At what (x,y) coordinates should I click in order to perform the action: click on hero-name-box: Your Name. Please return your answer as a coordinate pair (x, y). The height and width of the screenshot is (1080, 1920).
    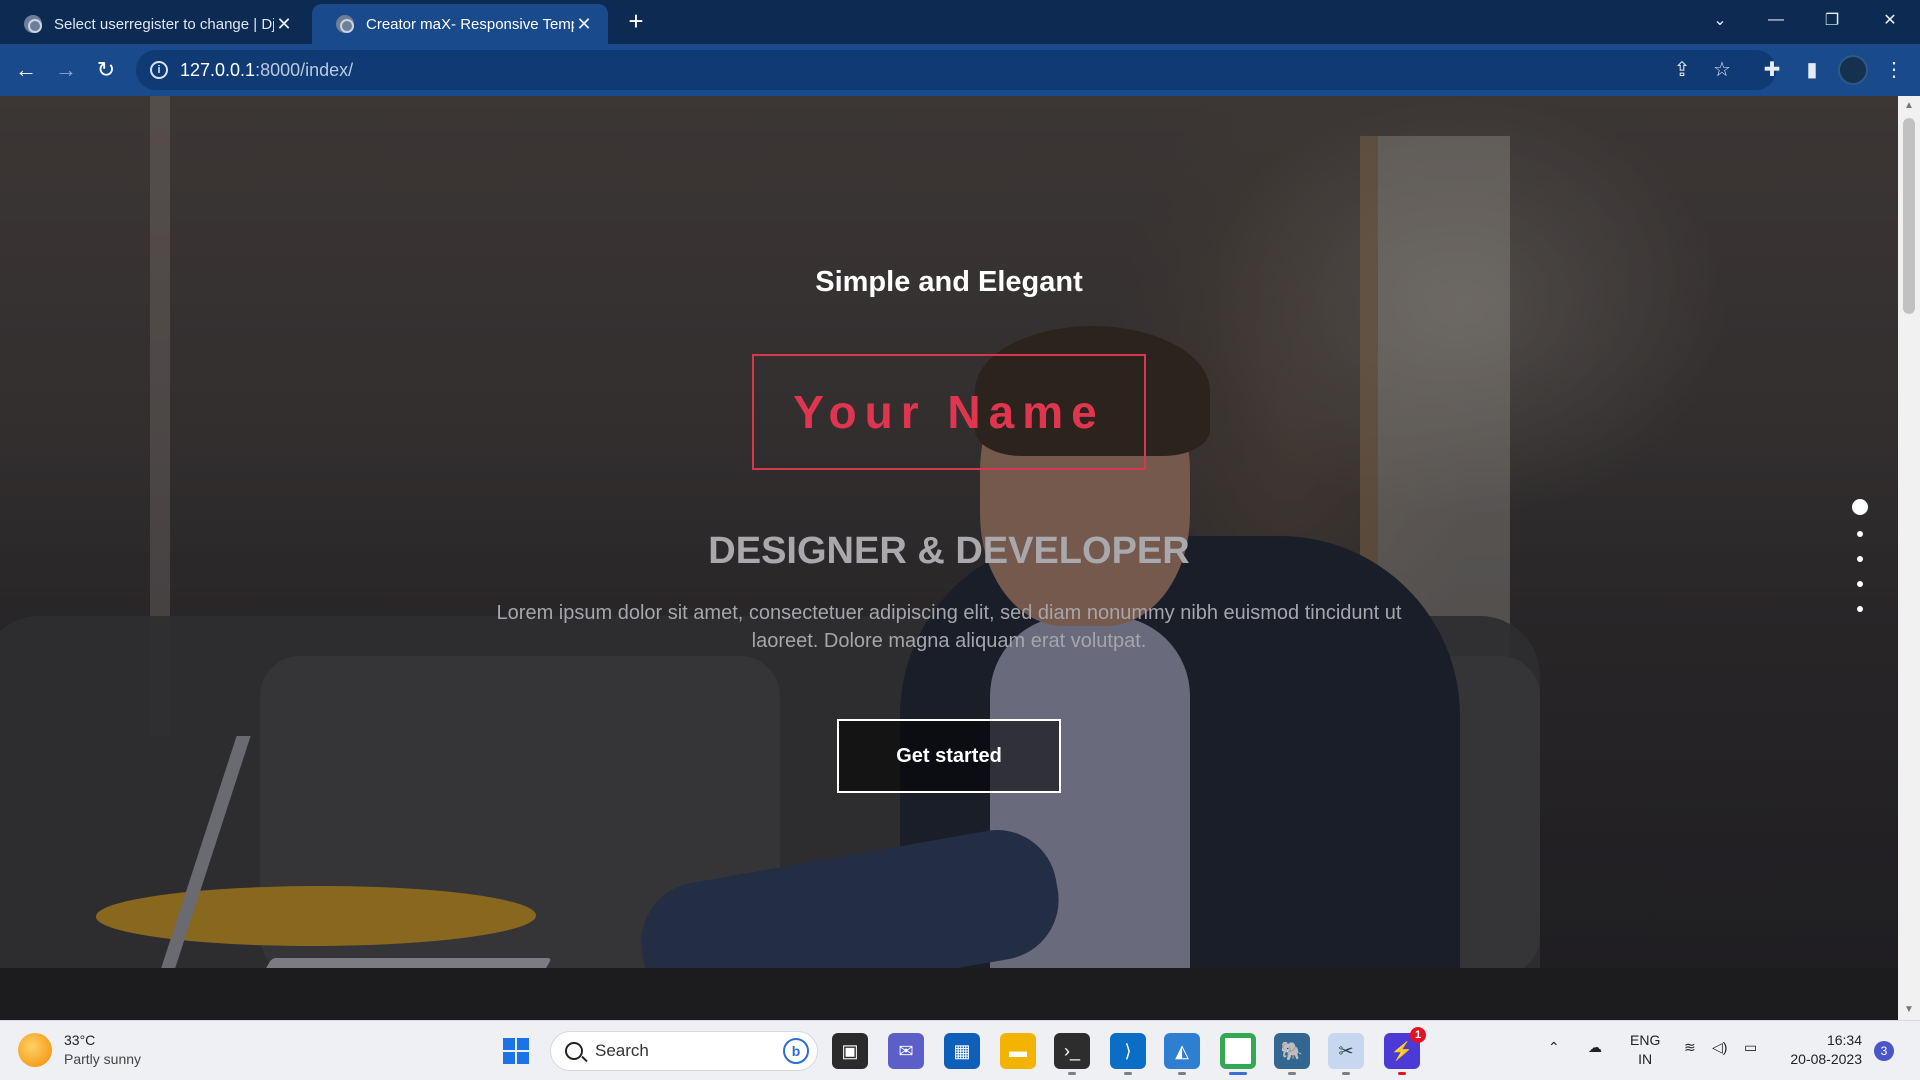
    Looking at the image, I should click on (949, 412).